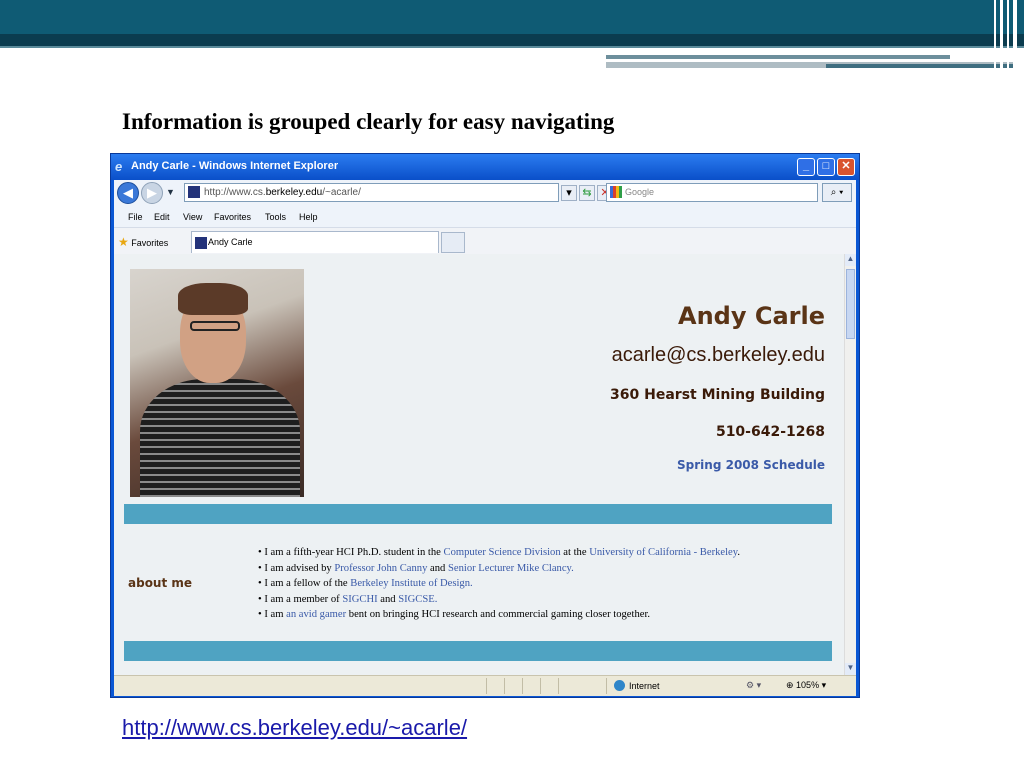 The height and width of the screenshot is (768, 1024). What do you see at coordinates (135, 217) in the screenshot?
I see `menu-file: File` at bounding box center [135, 217].